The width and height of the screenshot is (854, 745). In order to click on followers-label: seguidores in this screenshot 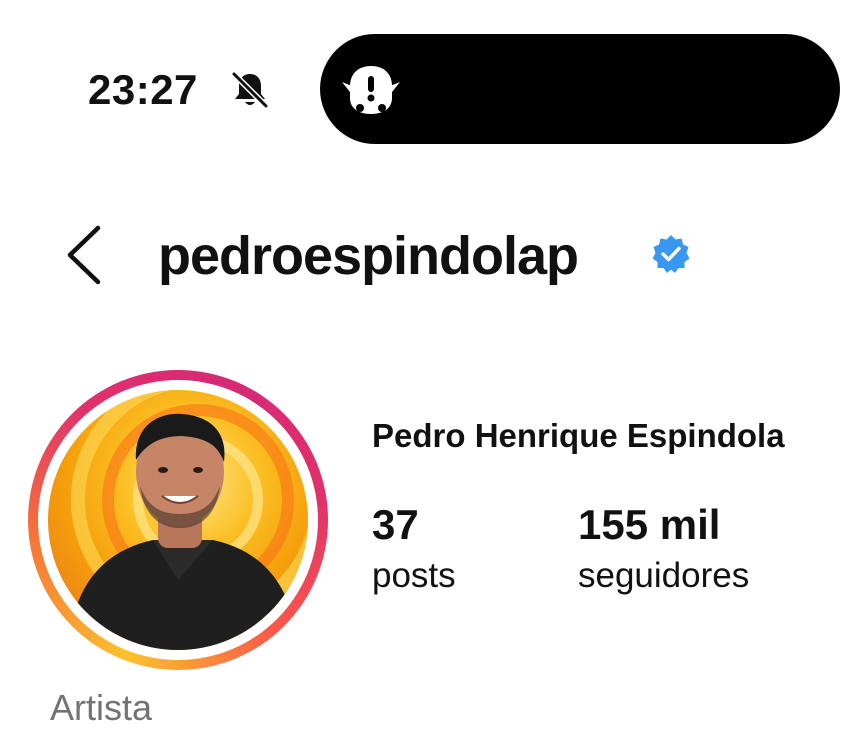, I will do `click(664, 575)`.